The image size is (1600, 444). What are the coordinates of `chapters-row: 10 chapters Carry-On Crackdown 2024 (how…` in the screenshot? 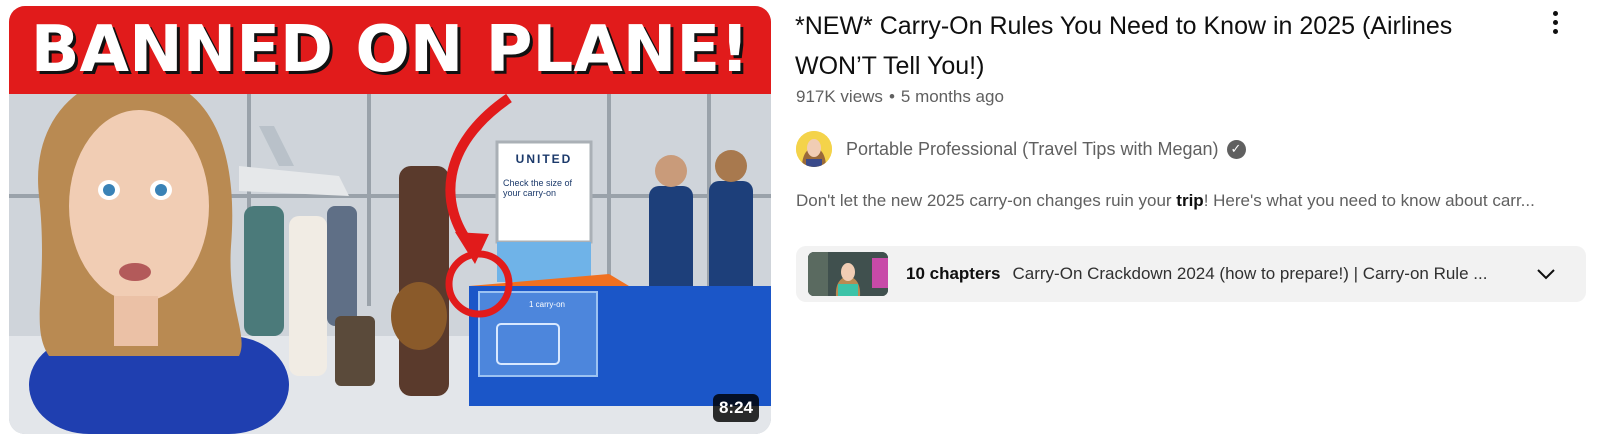 It's located at (1191, 274).